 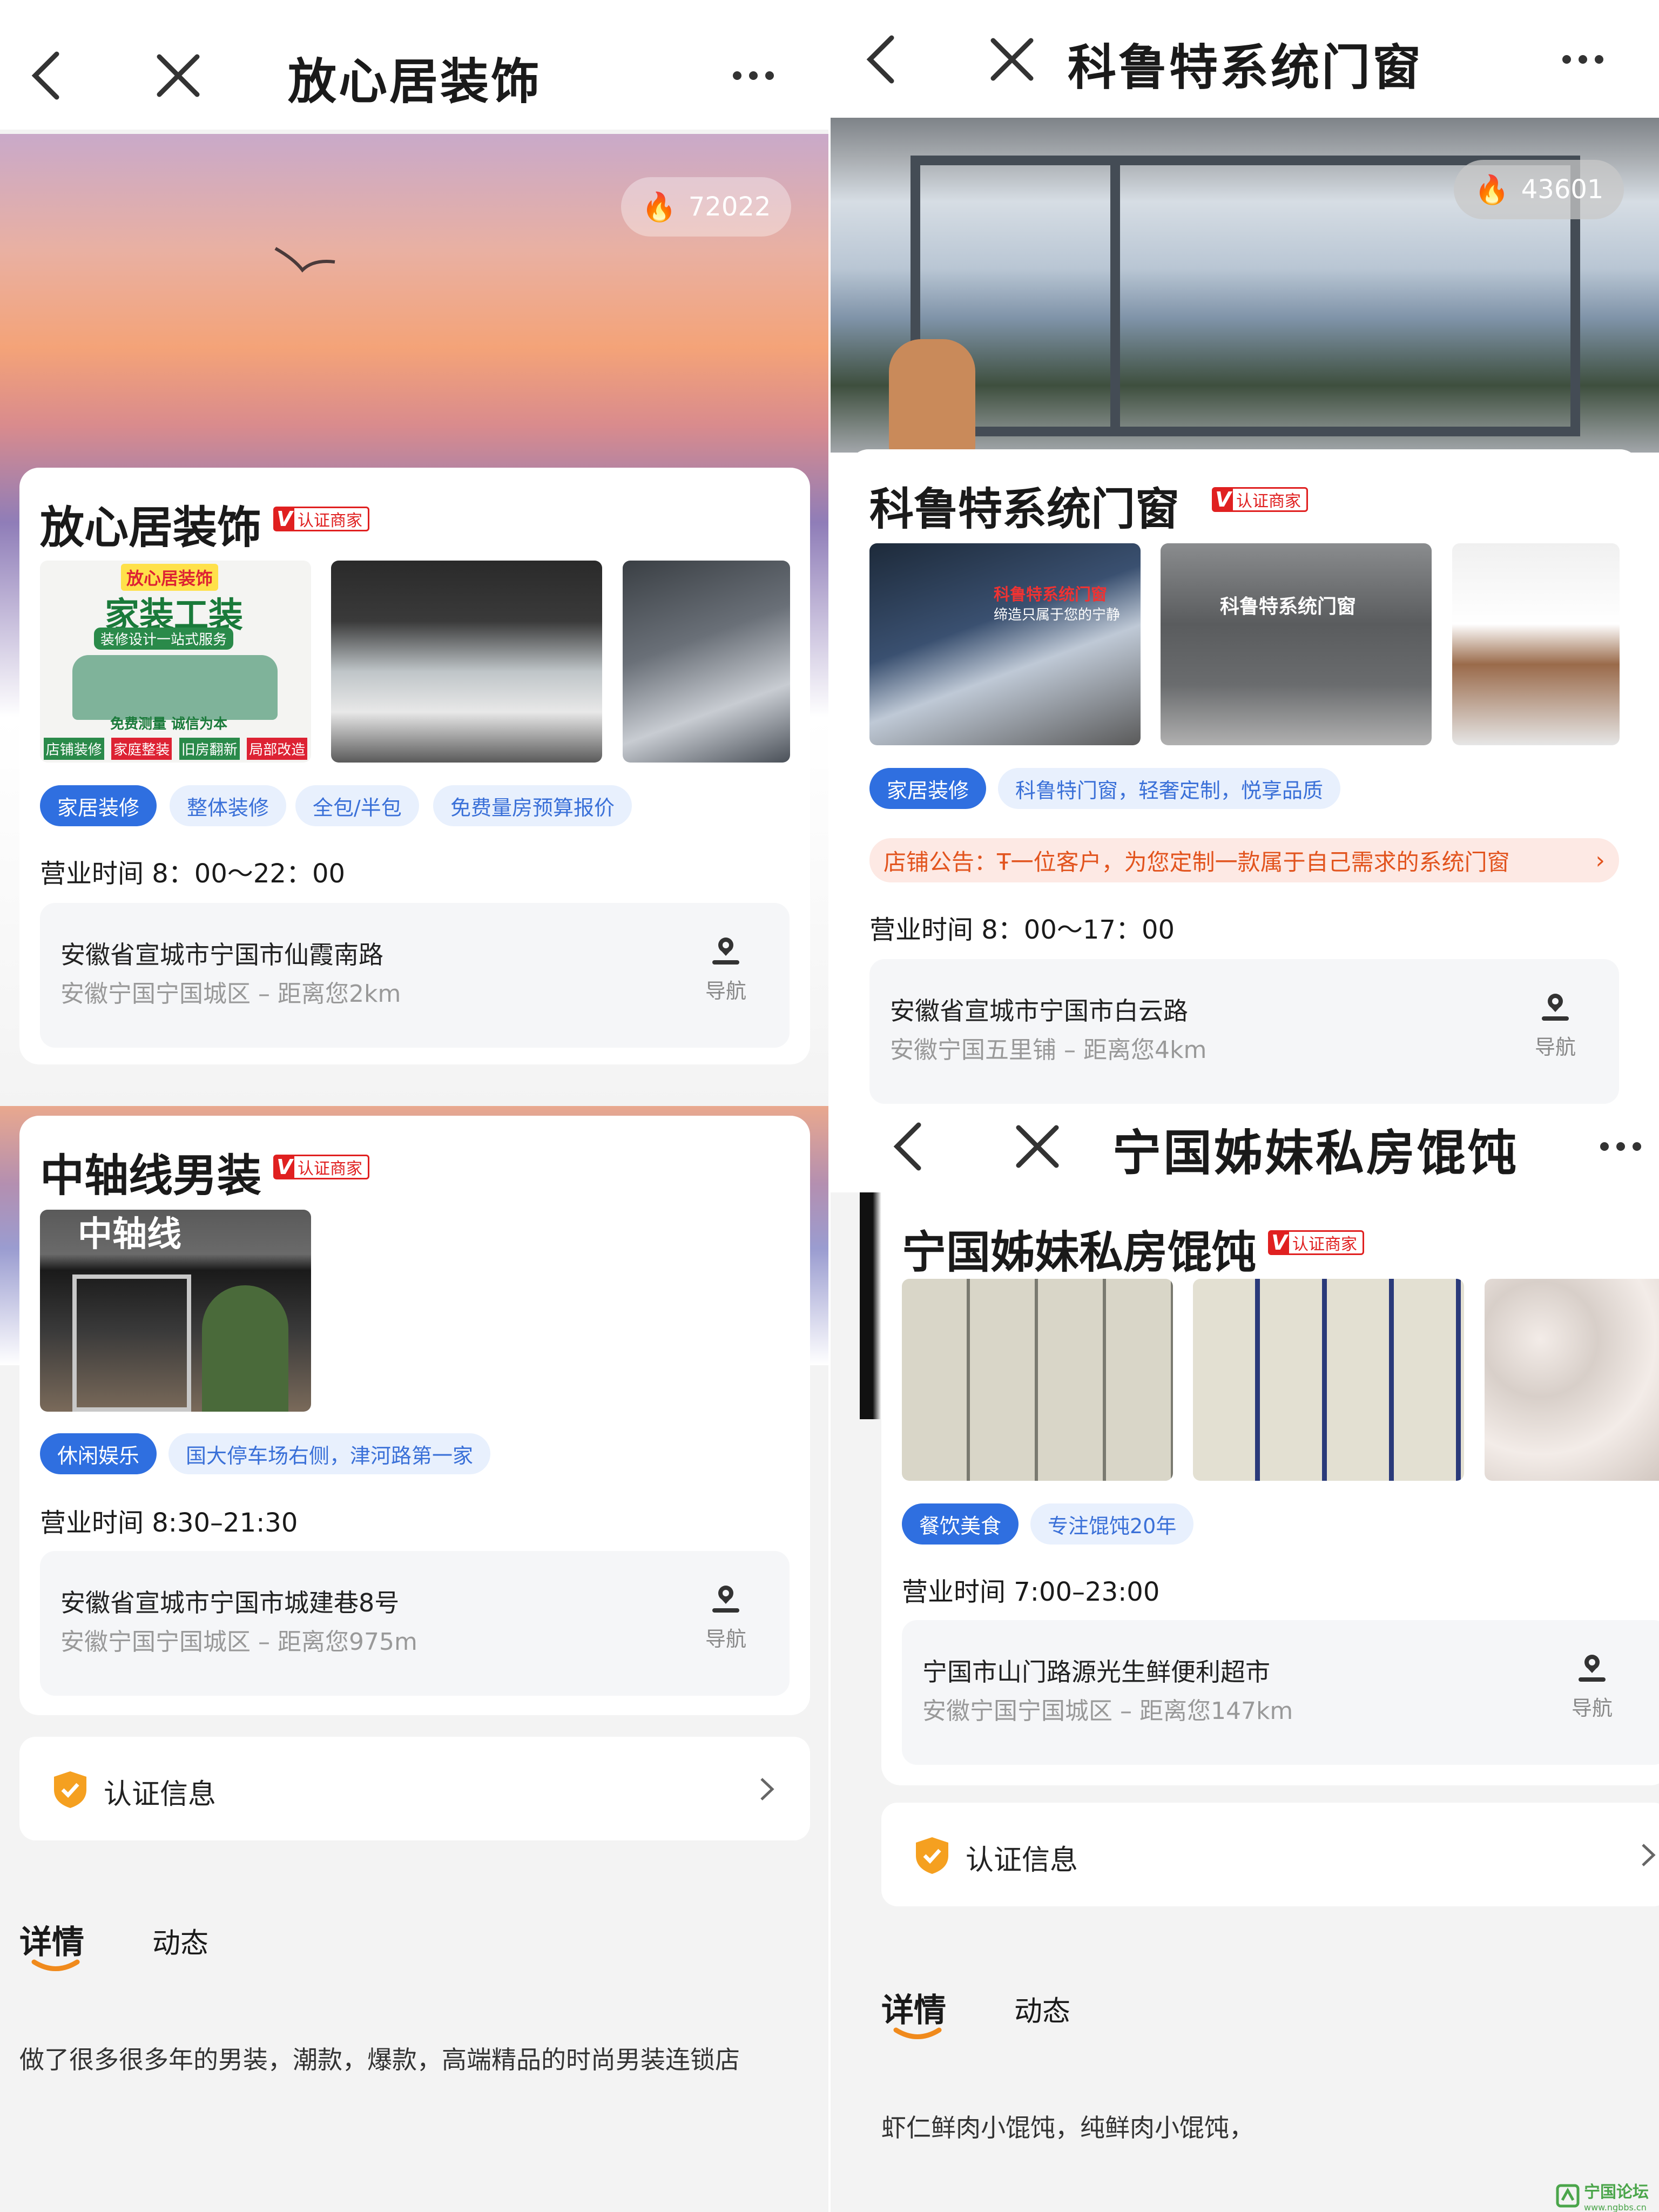 What do you see at coordinates (1107, 1711) in the screenshot?
I see `address-line2: 安徽宁国宁国城区 – 距离您147km` at bounding box center [1107, 1711].